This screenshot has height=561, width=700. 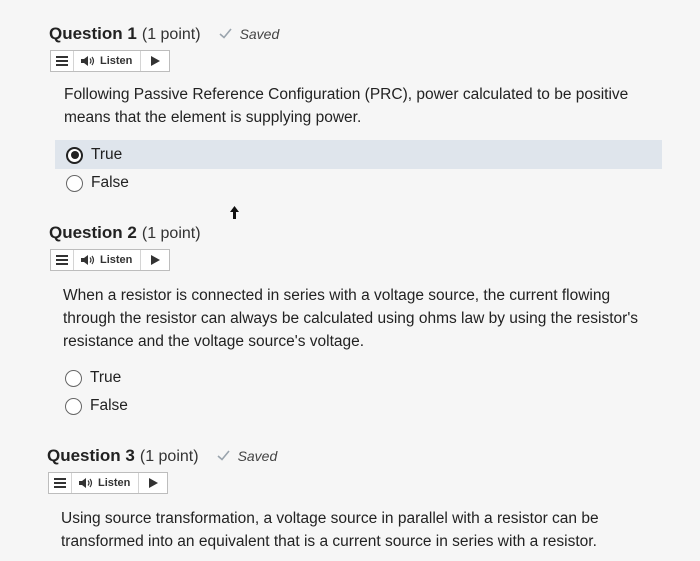 I want to click on question-2-points: (1 point), so click(x=171, y=233).